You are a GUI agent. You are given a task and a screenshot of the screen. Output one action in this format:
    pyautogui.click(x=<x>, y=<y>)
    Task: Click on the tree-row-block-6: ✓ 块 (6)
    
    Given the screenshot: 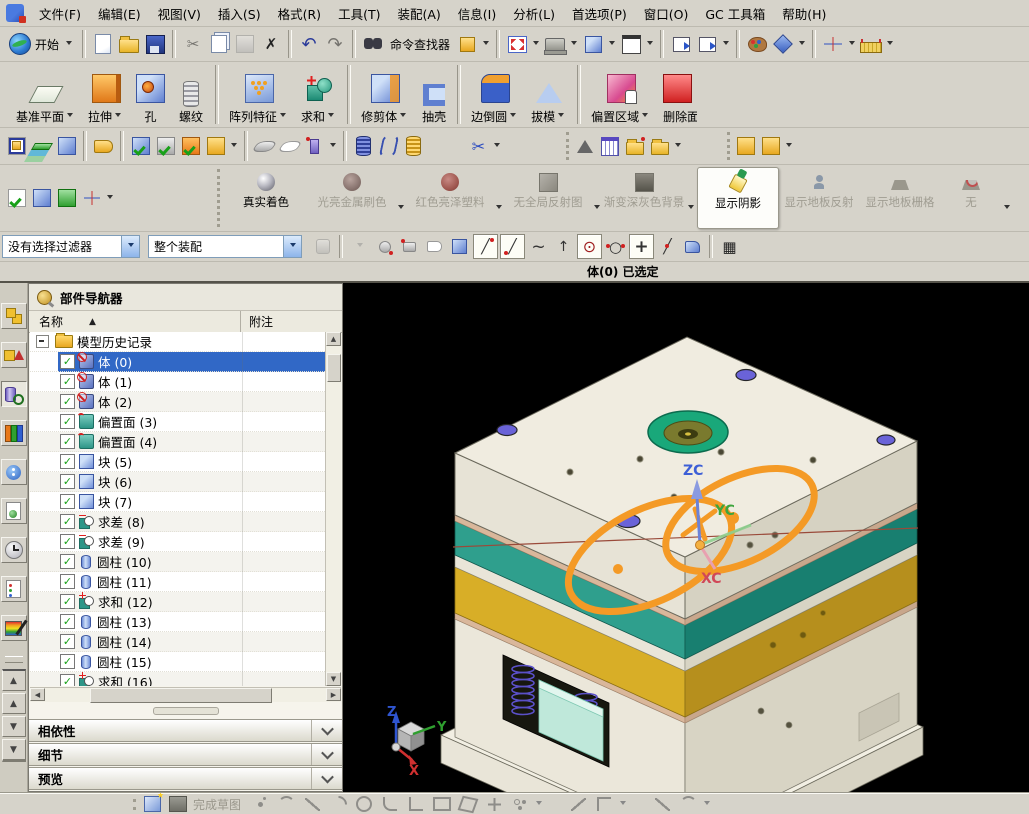 What is the action you would take?
    pyautogui.click(x=185, y=482)
    